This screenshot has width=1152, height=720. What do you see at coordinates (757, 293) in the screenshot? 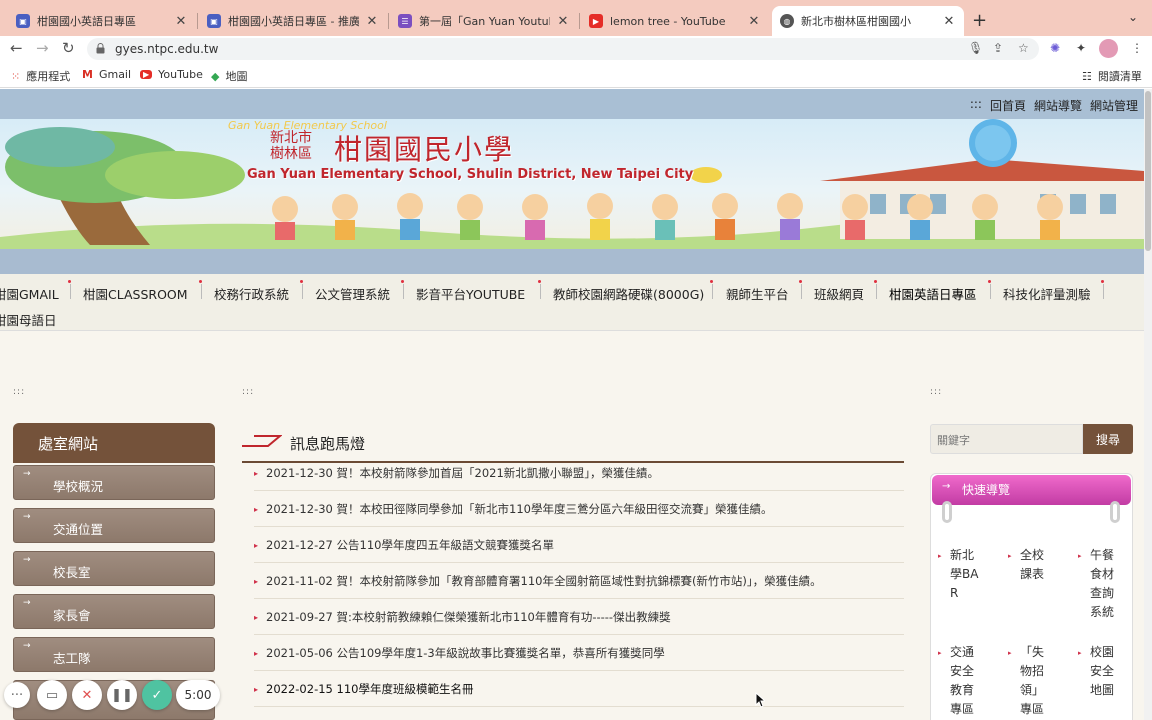
I see `menu-item-parent-platform: 親師生平台` at bounding box center [757, 293].